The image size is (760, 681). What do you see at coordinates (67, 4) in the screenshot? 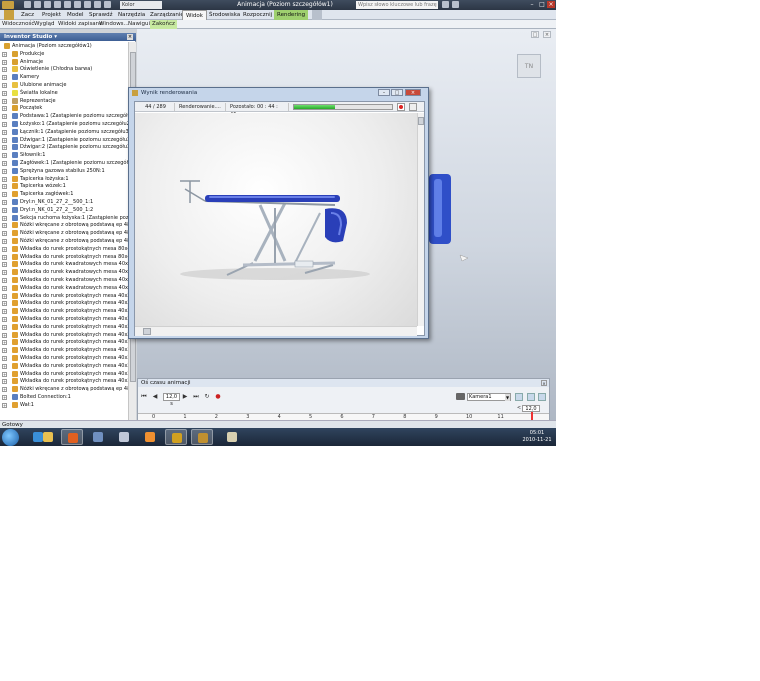
I see `redo-icon` at bounding box center [67, 4].